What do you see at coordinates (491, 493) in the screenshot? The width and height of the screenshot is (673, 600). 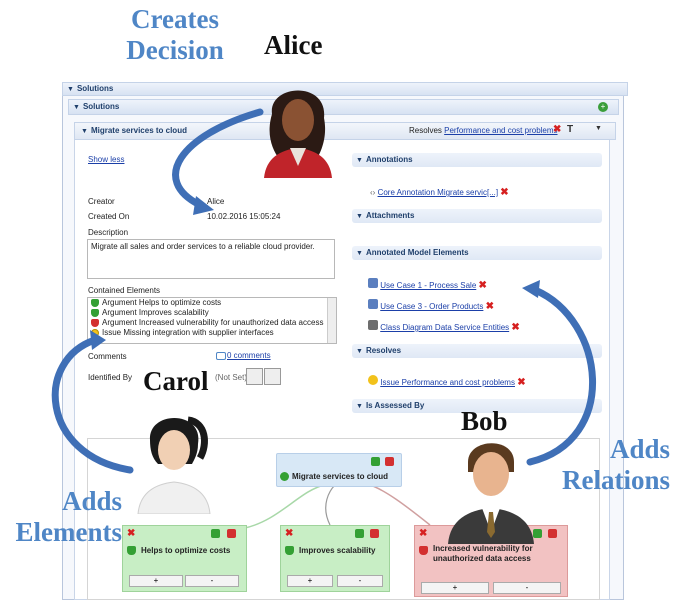 I see `bob-avatar` at bounding box center [491, 493].